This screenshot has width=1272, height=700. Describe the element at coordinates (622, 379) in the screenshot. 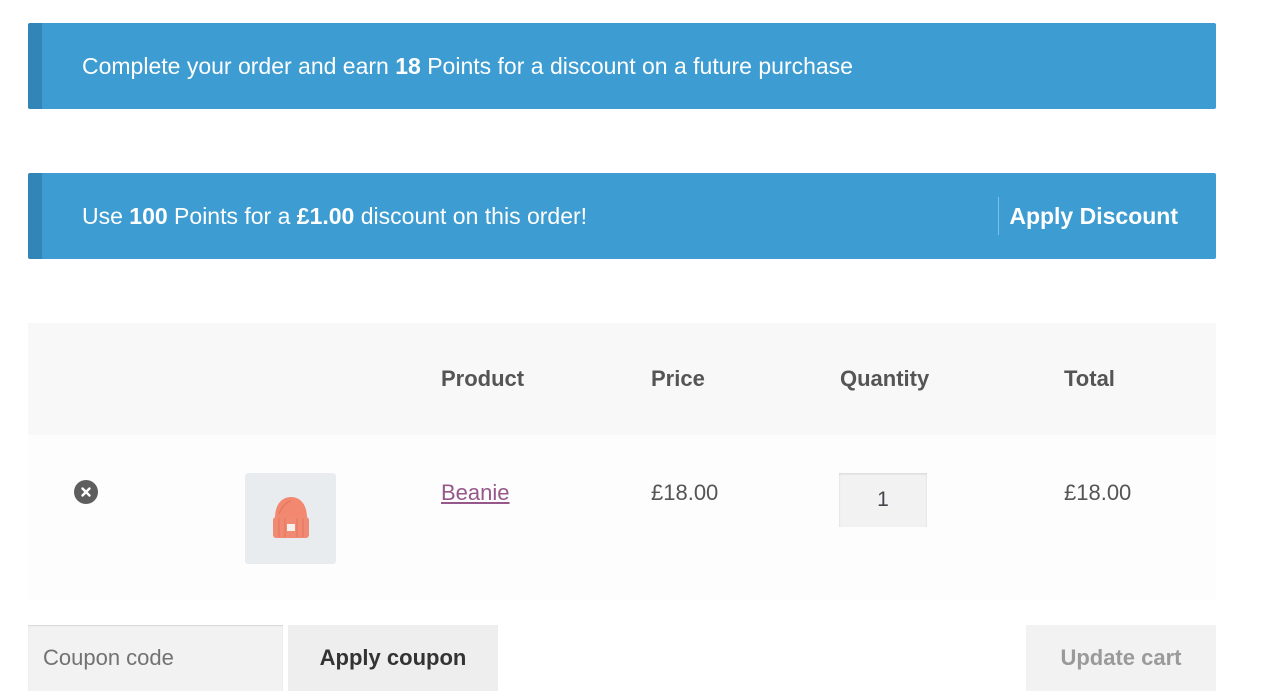

I see `cart-table-header: Product Price Quantity Total` at that location.